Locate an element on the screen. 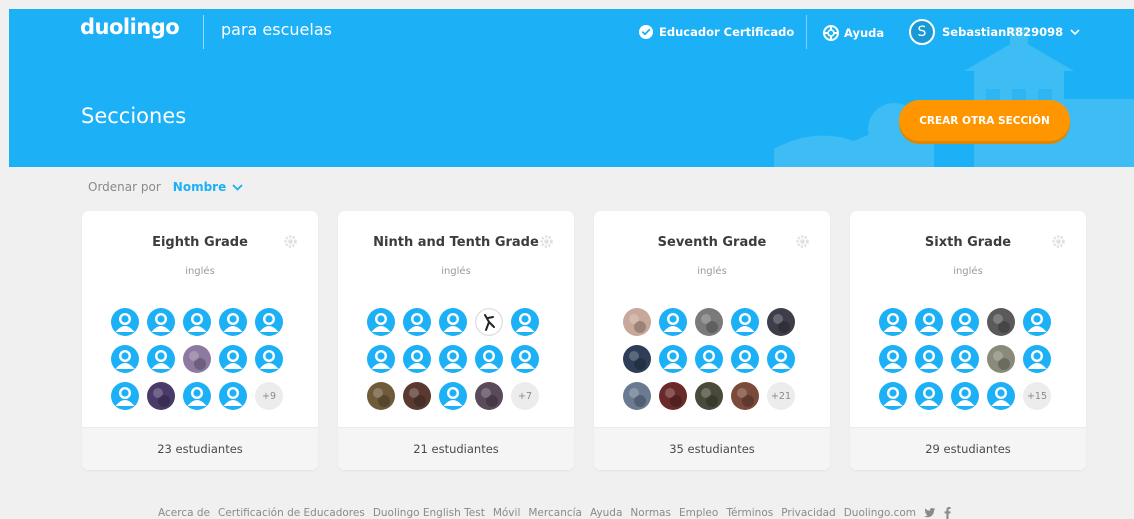  certified-educator-link: Educador Certificado is located at coordinates (716, 32).